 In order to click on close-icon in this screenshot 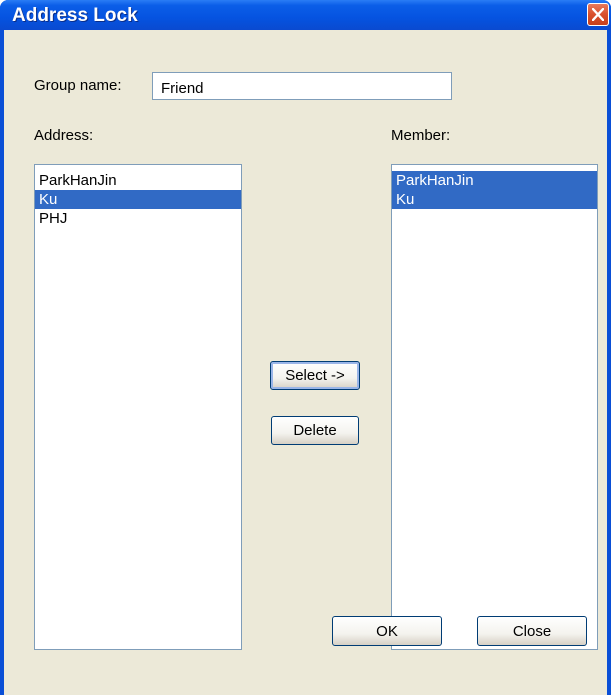, I will do `click(598, 14)`.